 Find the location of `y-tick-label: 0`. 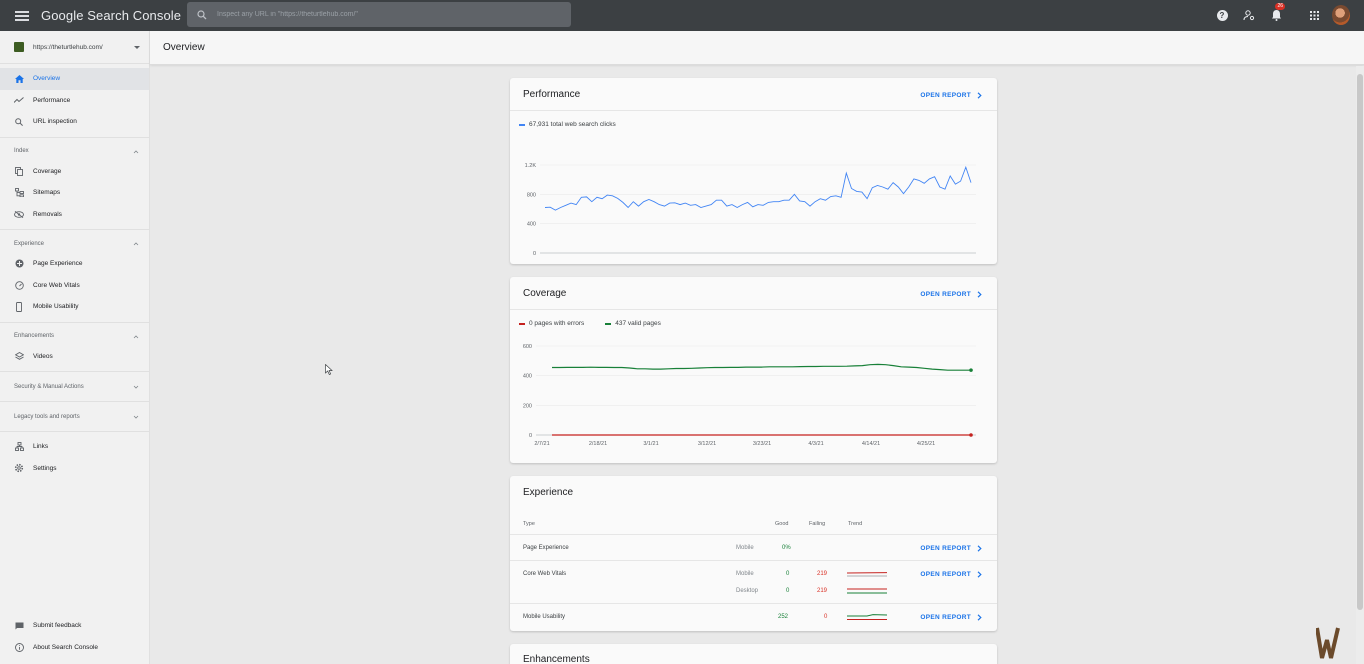

y-tick-label: 0 is located at coordinates (534, 254).